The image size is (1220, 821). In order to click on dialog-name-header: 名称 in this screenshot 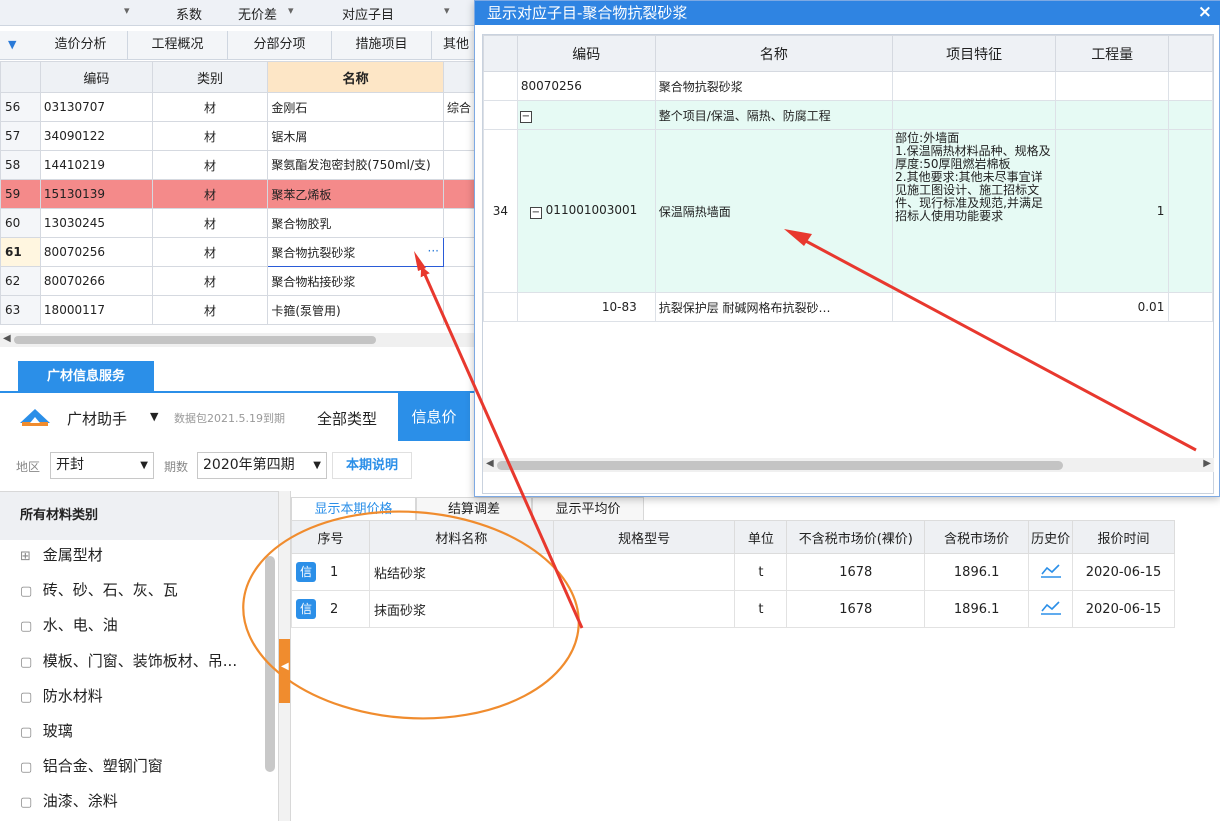, I will do `click(774, 53)`.